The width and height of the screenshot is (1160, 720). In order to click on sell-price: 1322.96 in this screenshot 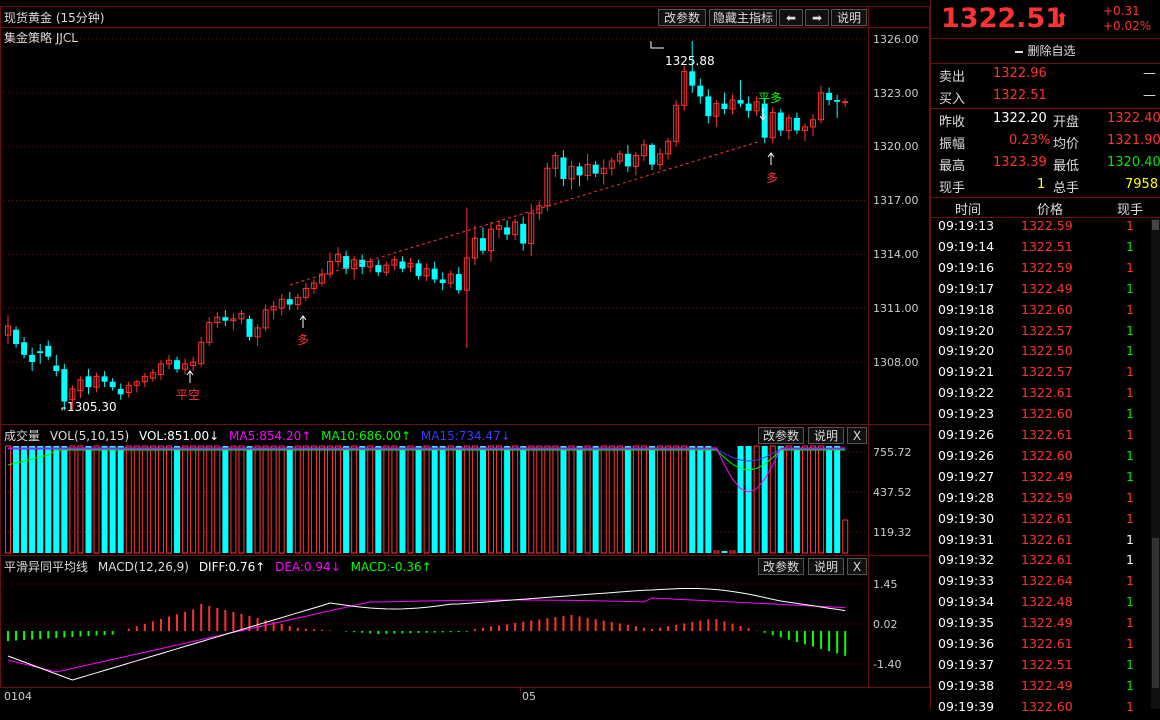, I will do `click(1020, 73)`.